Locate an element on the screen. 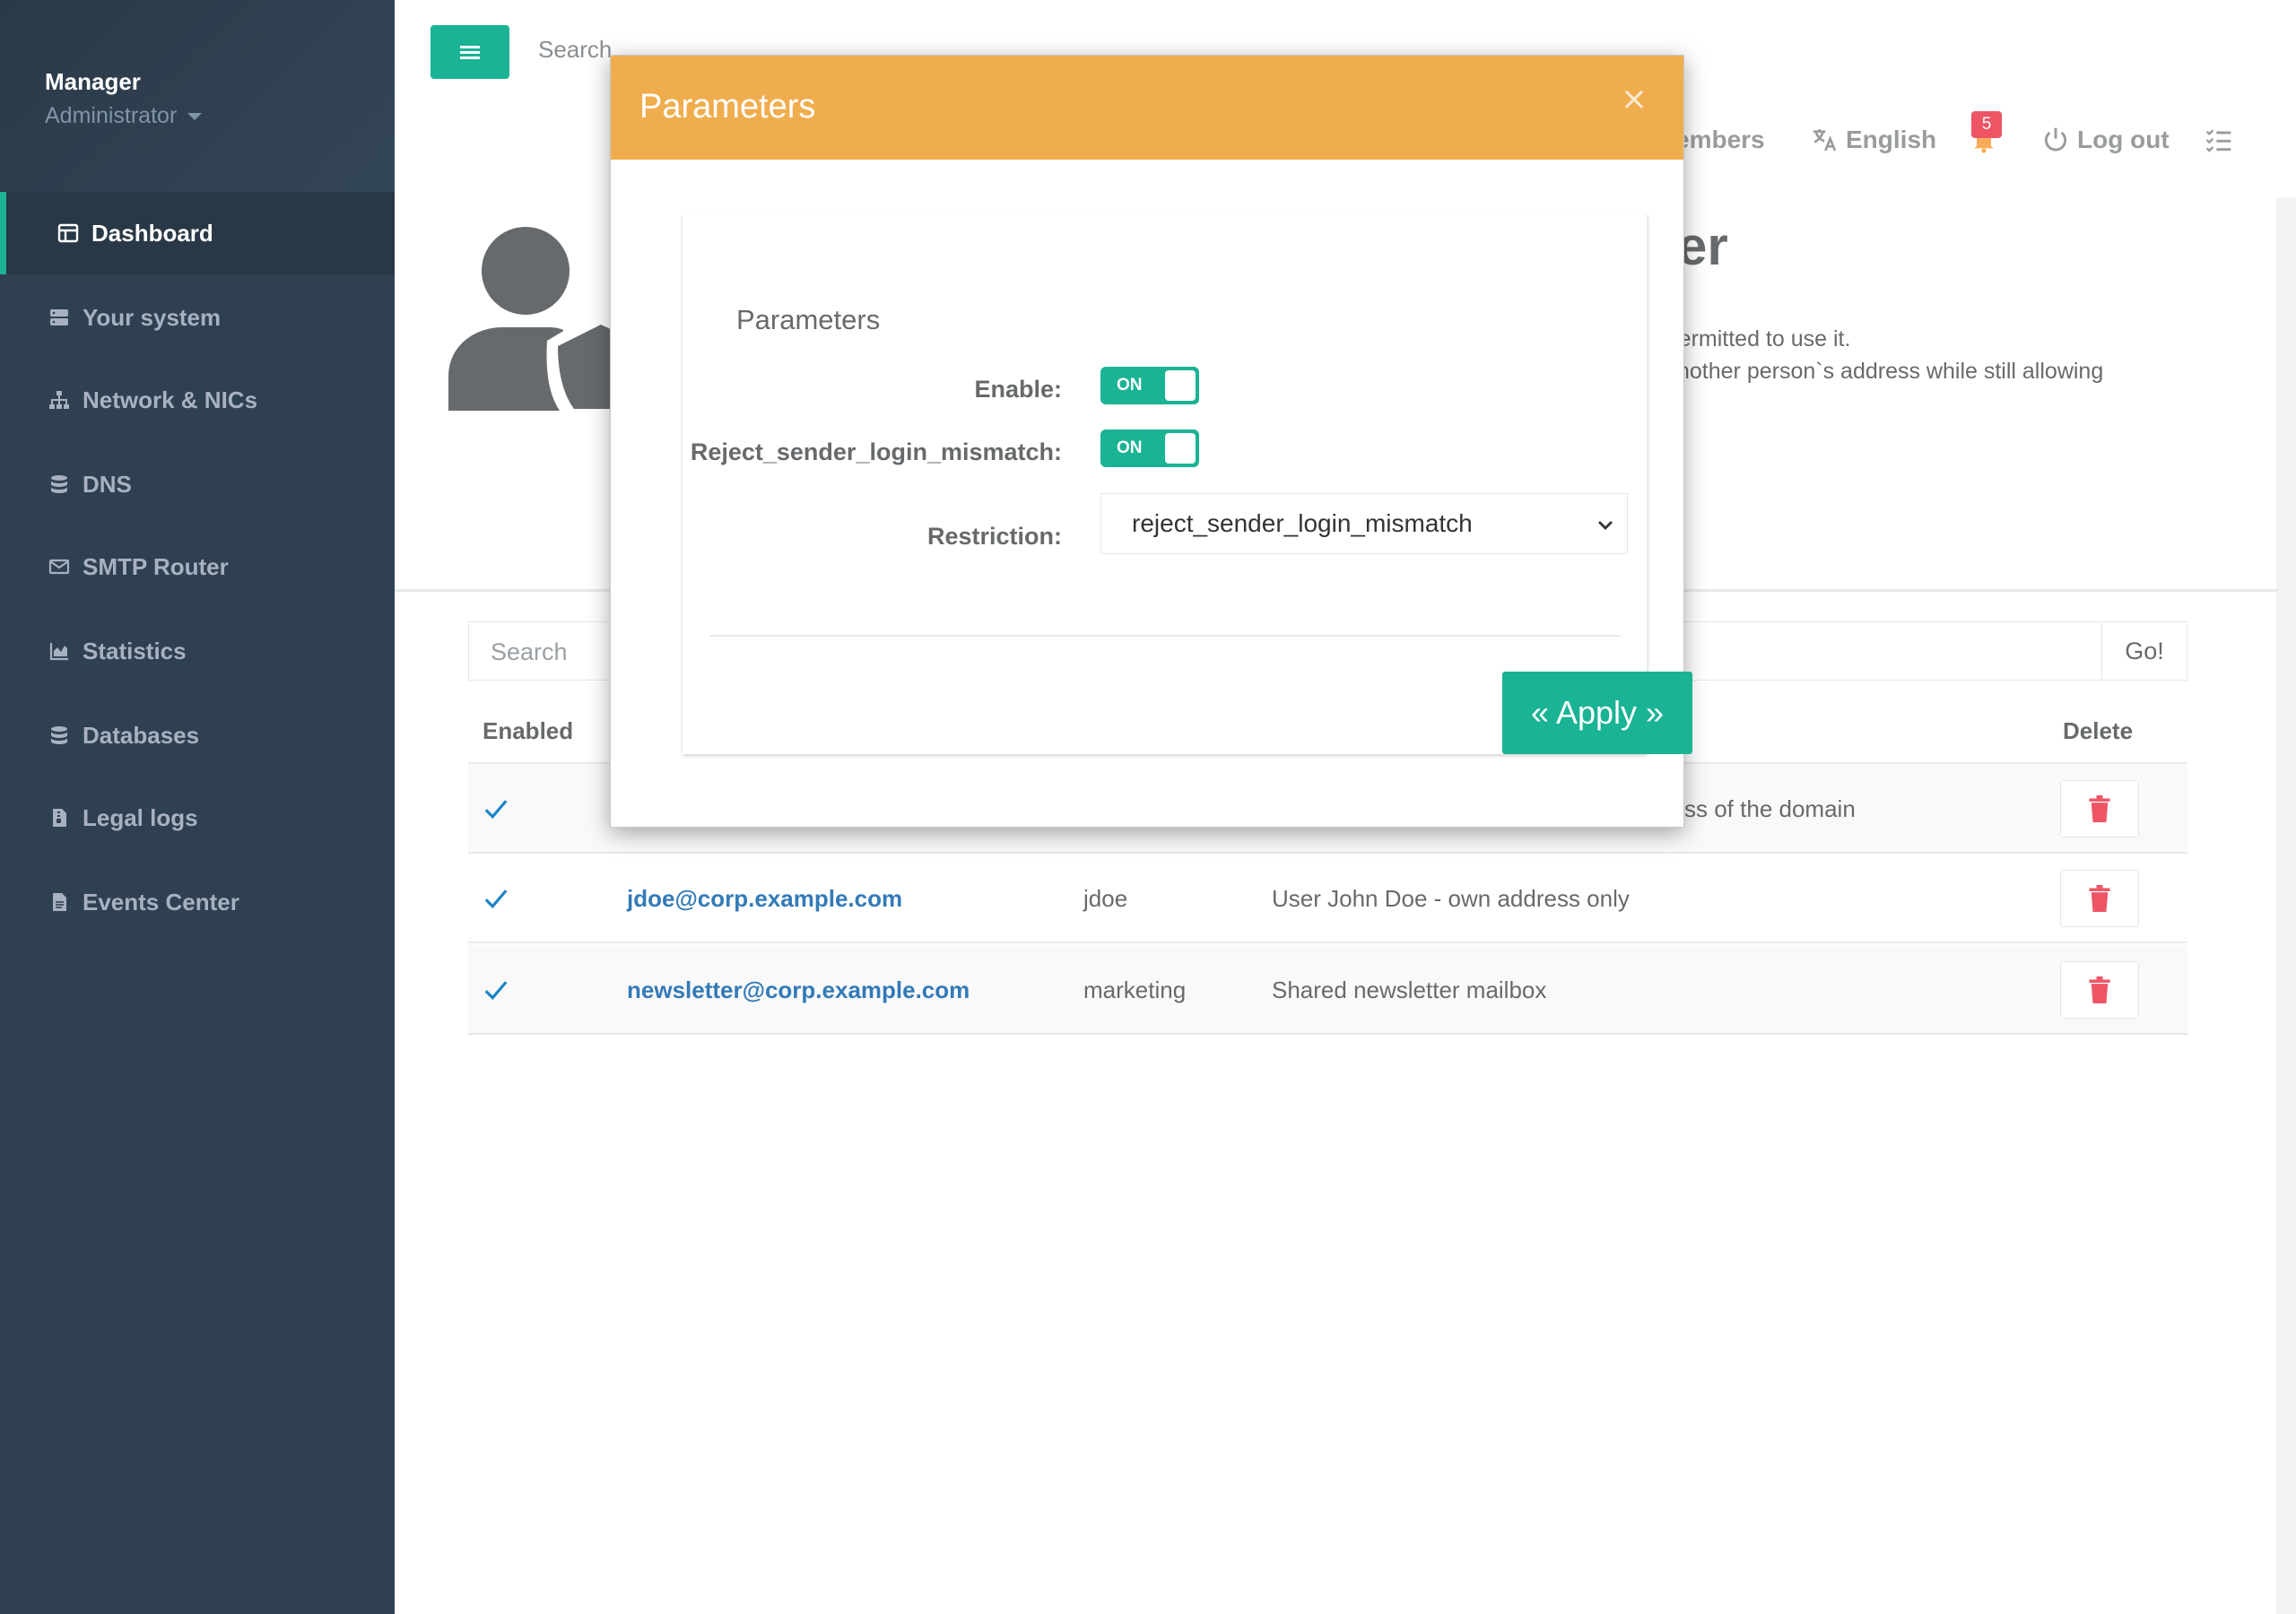 Image resolution: width=2296 pixels, height=1614 pixels. member-name: jdoe is located at coordinates (1105, 898).